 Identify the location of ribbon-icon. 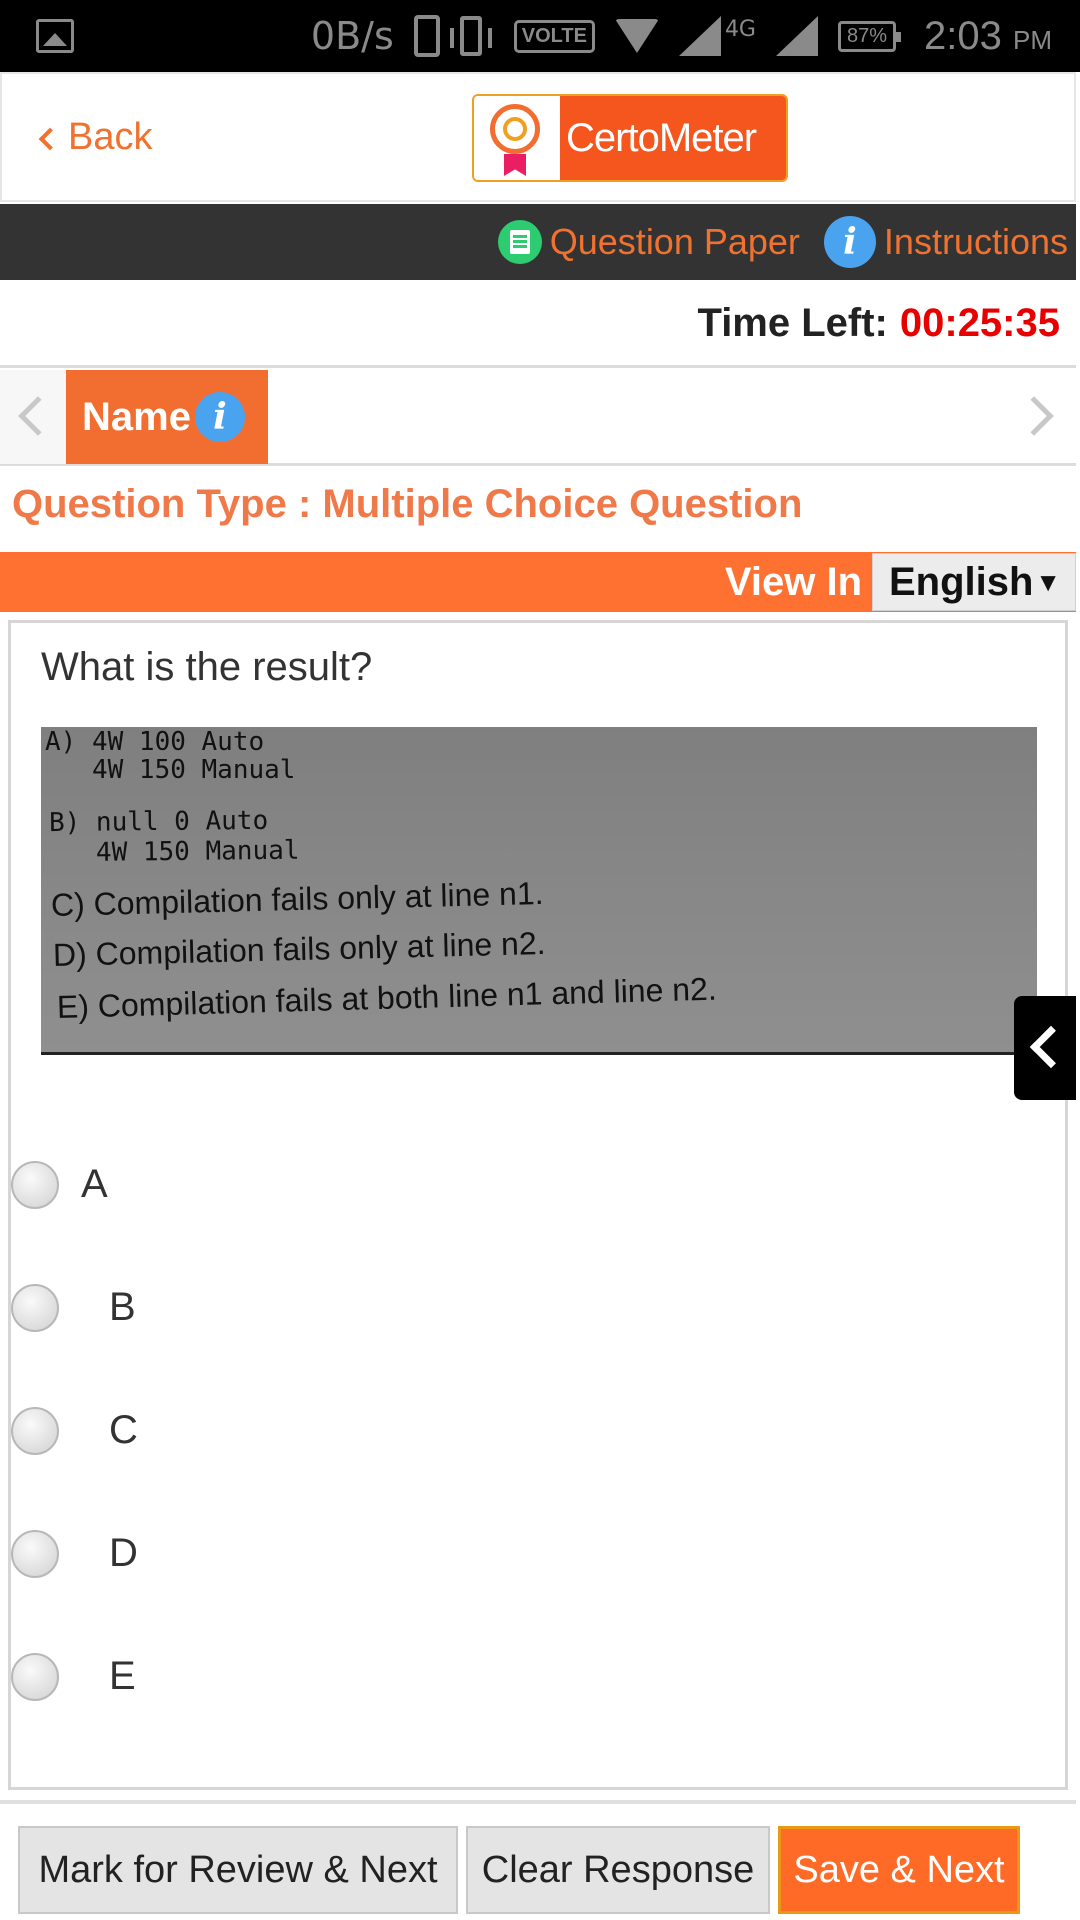
(515, 165).